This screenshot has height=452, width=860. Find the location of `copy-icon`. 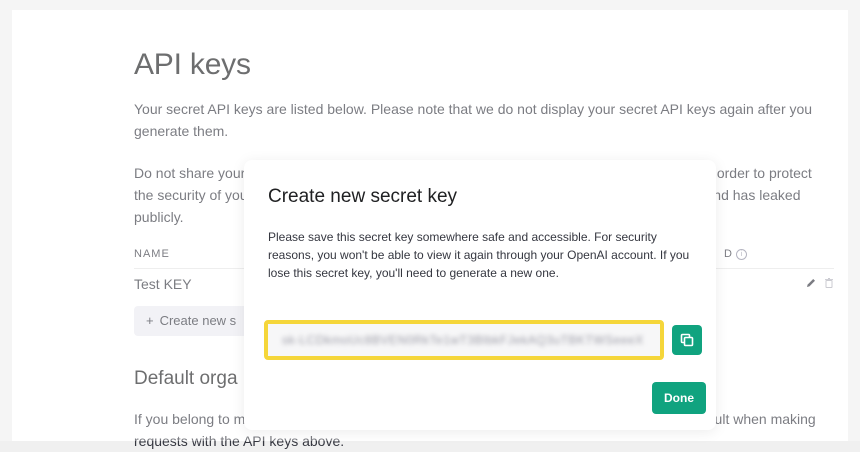

copy-icon is located at coordinates (687, 340).